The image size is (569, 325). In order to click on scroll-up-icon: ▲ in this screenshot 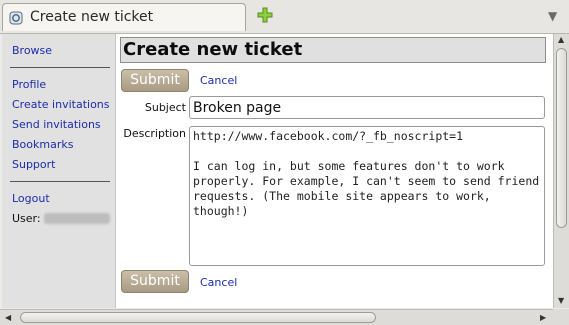, I will do `click(561, 39)`.